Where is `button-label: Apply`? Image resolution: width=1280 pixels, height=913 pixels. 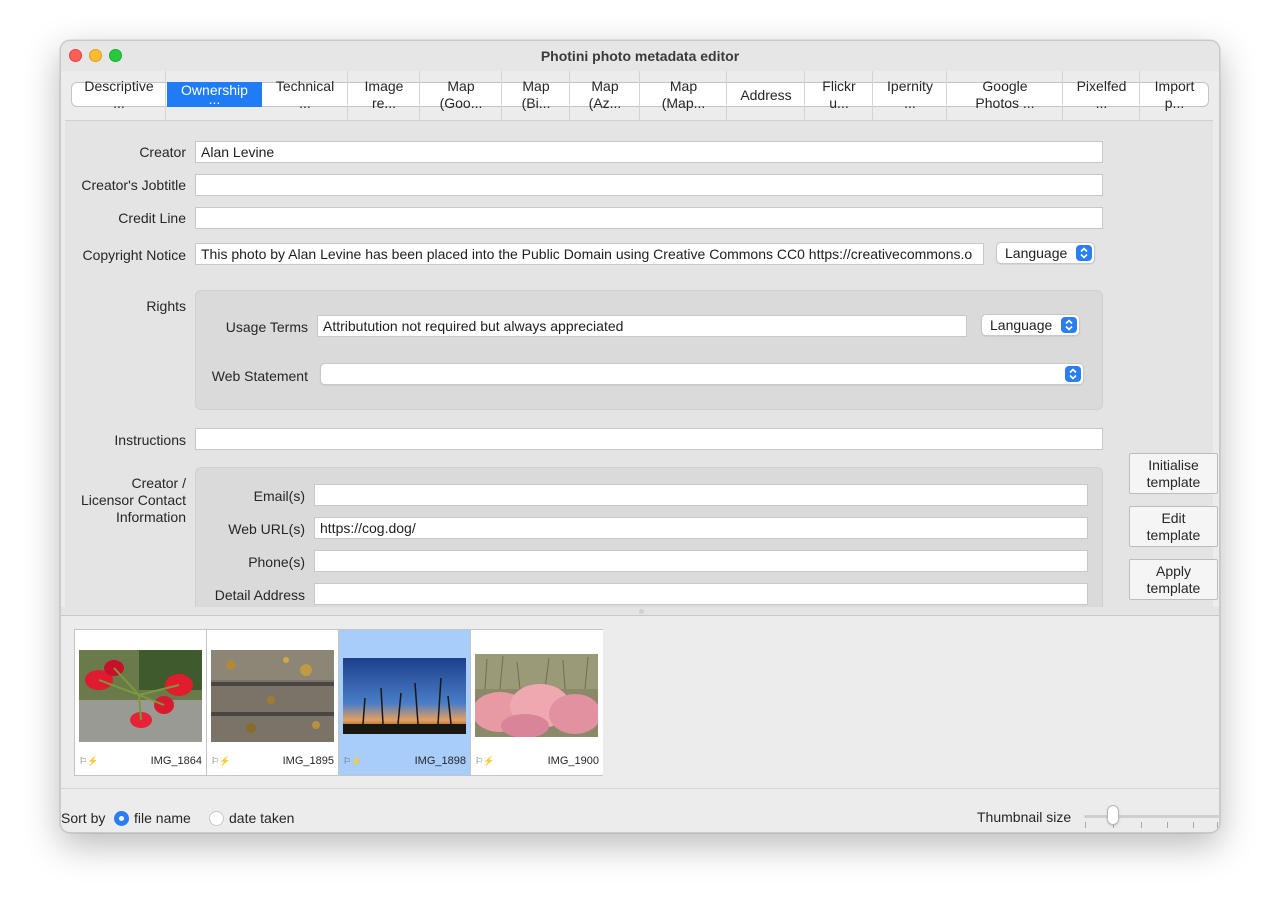 button-label: Apply is located at coordinates (1173, 571).